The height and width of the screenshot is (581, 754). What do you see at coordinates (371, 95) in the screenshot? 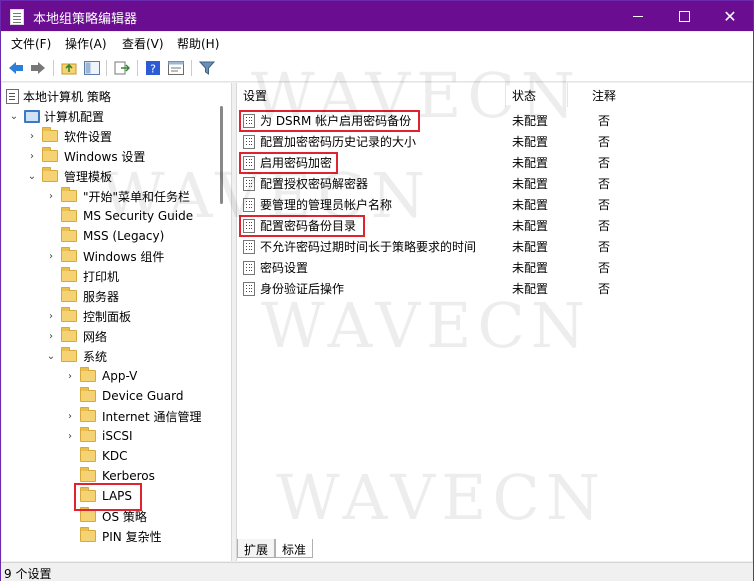
I see `column-header-setting: 设置` at bounding box center [371, 95].